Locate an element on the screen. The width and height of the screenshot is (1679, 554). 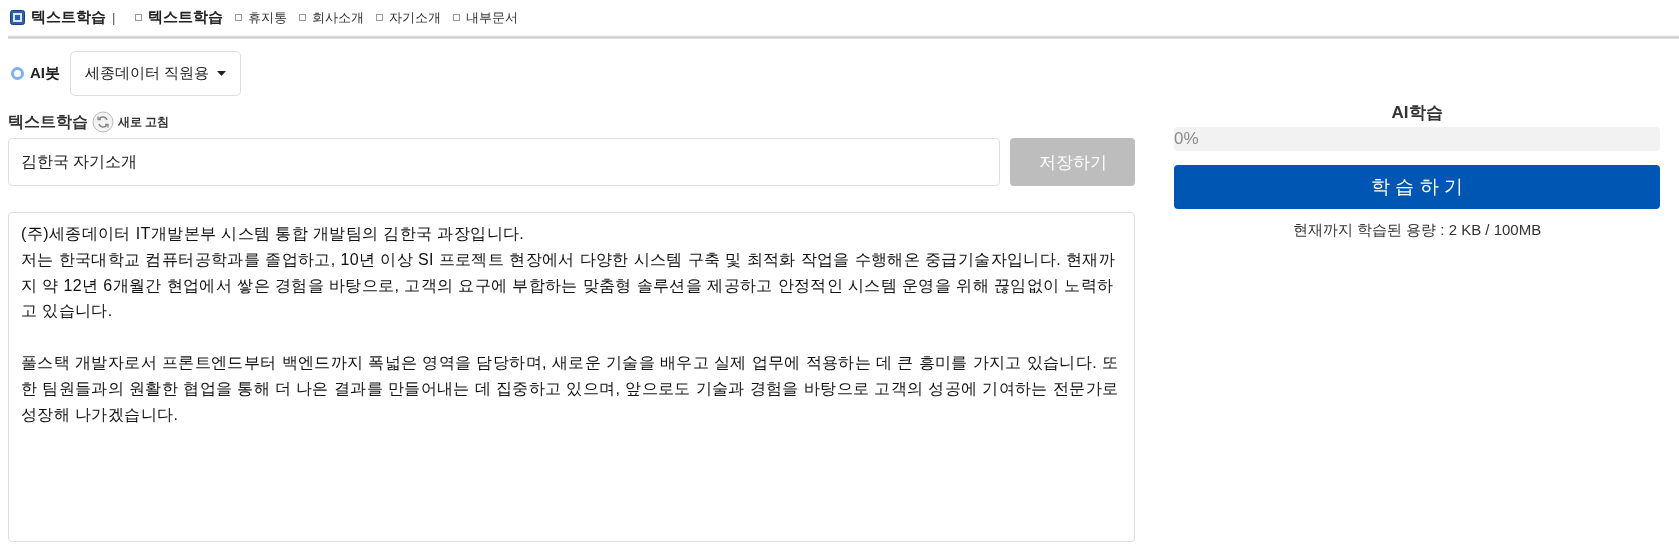
usage-text: 현재까지 학습된 용량 : 2 KB / 100MB is located at coordinates (1417, 230).